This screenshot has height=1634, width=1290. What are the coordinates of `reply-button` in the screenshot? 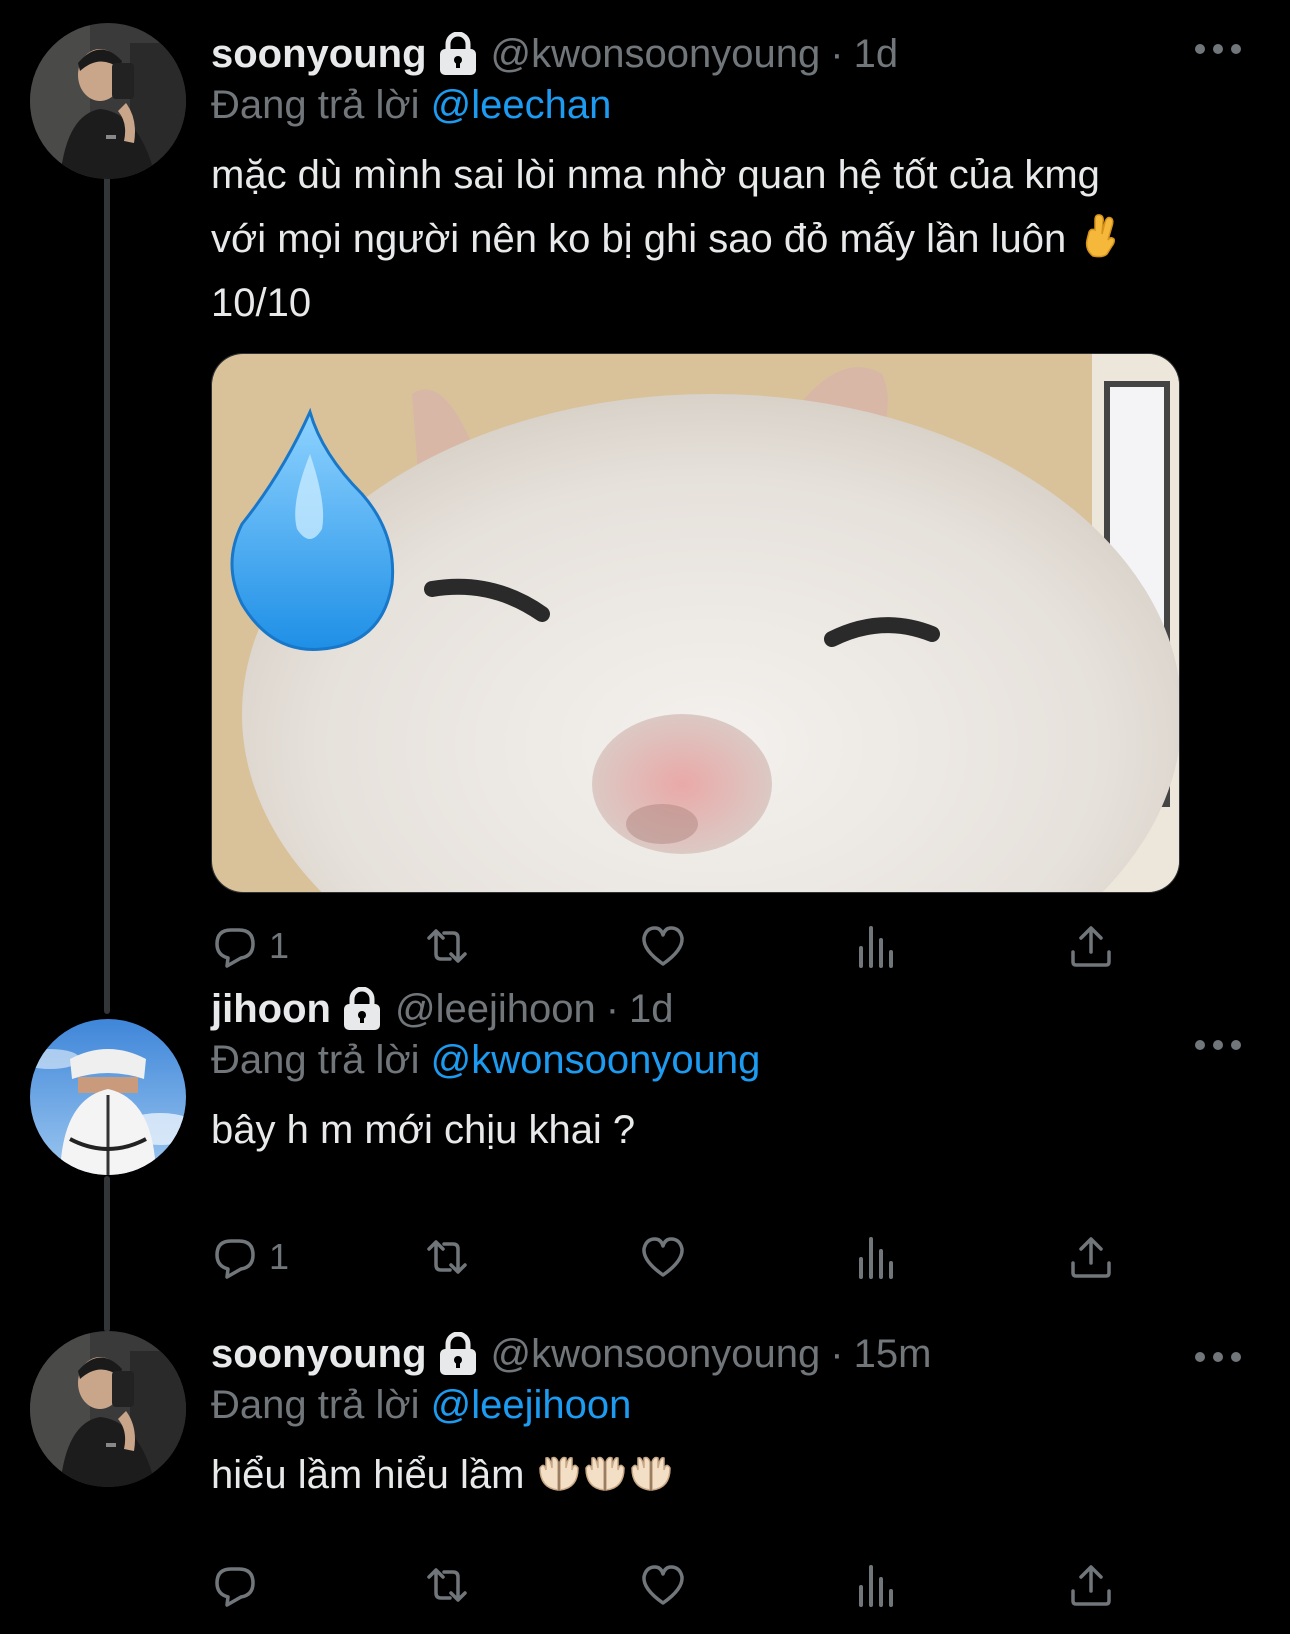 It's located at (240, 1585).